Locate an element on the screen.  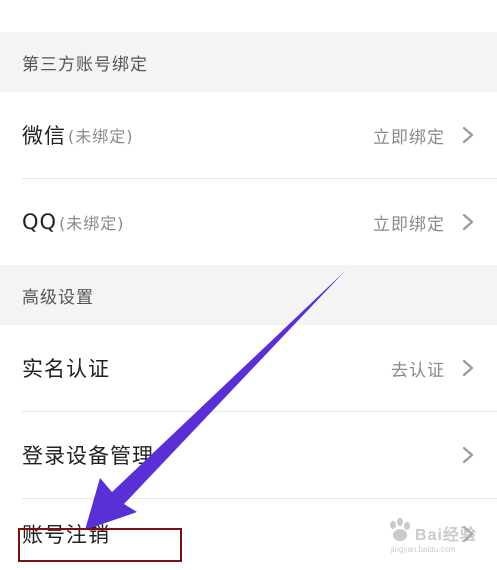
section-title: 第三方账号绑定 is located at coordinates (85, 64).